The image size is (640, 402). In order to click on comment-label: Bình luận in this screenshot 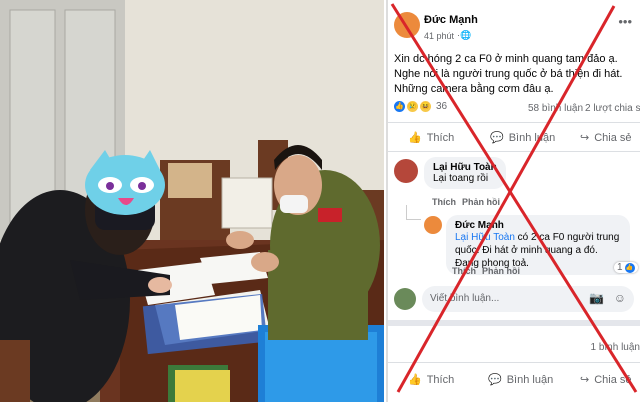, I will do `click(532, 137)`.